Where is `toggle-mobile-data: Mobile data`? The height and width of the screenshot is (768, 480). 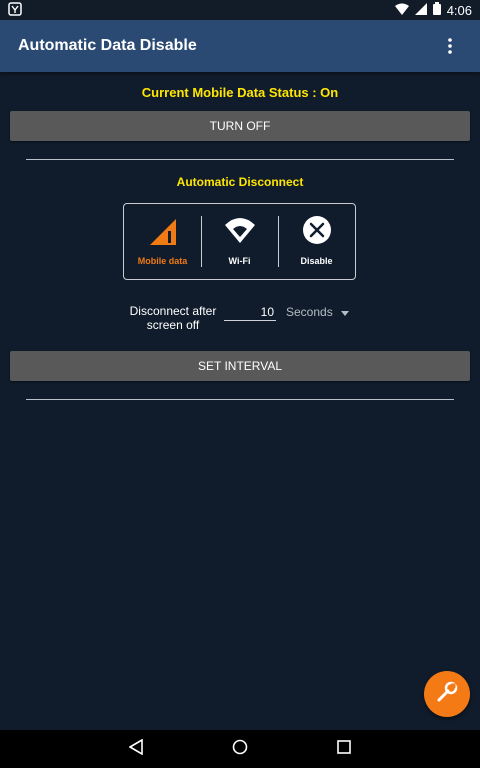 toggle-mobile-data: Mobile data is located at coordinates (162, 241).